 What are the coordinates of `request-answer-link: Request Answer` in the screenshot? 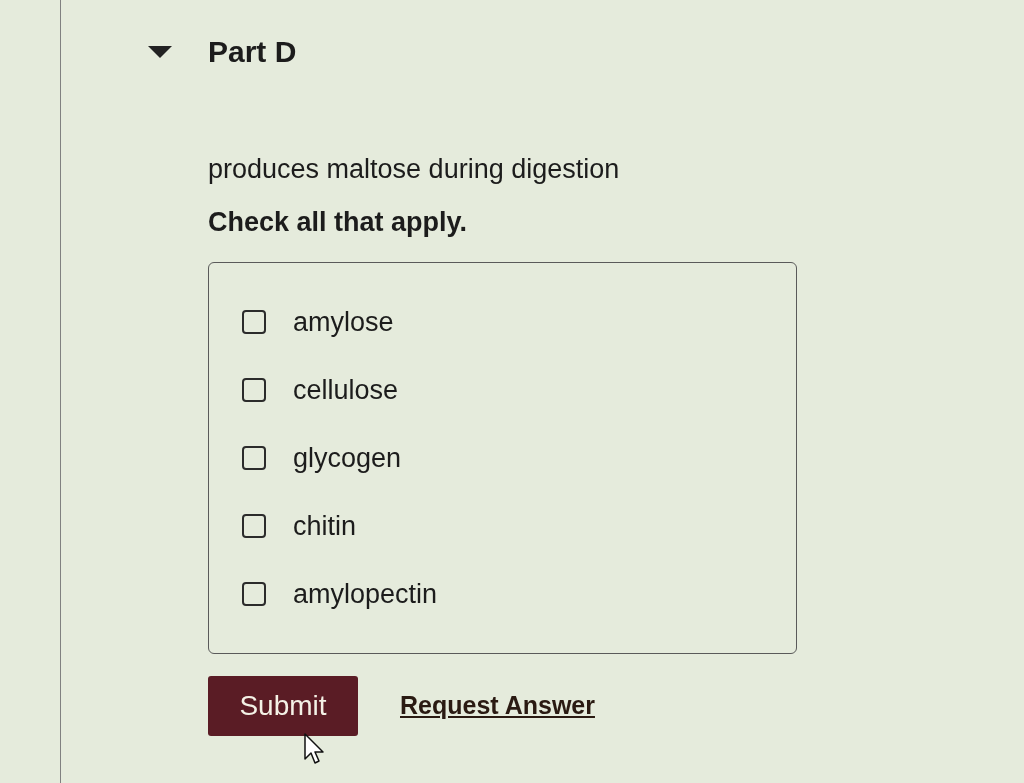 It's located at (497, 706).